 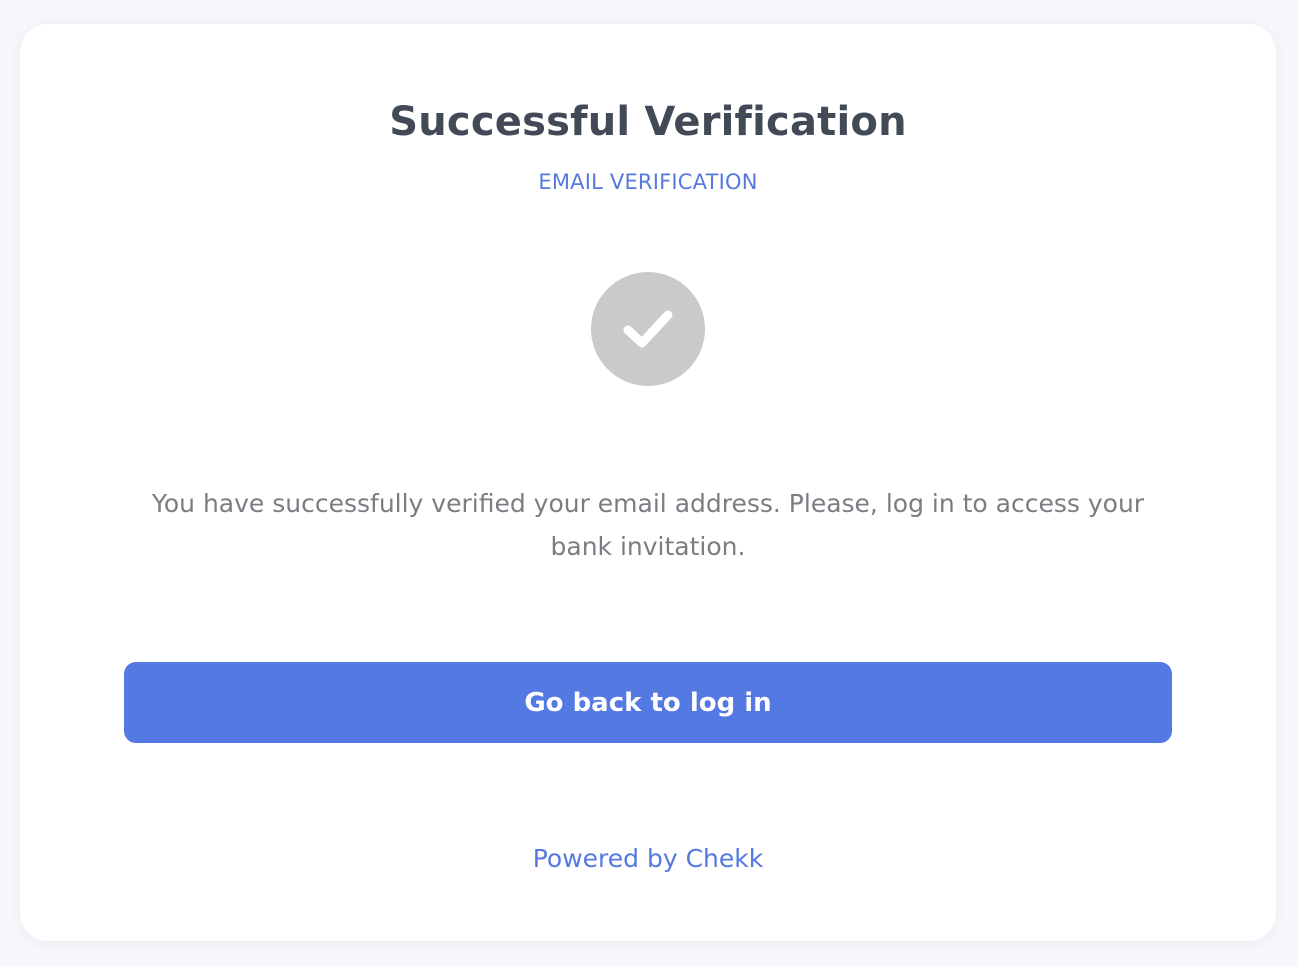 What do you see at coordinates (648, 182) in the screenshot?
I see `page-subtitle: EMAIL VERIFICATION` at bounding box center [648, 182].